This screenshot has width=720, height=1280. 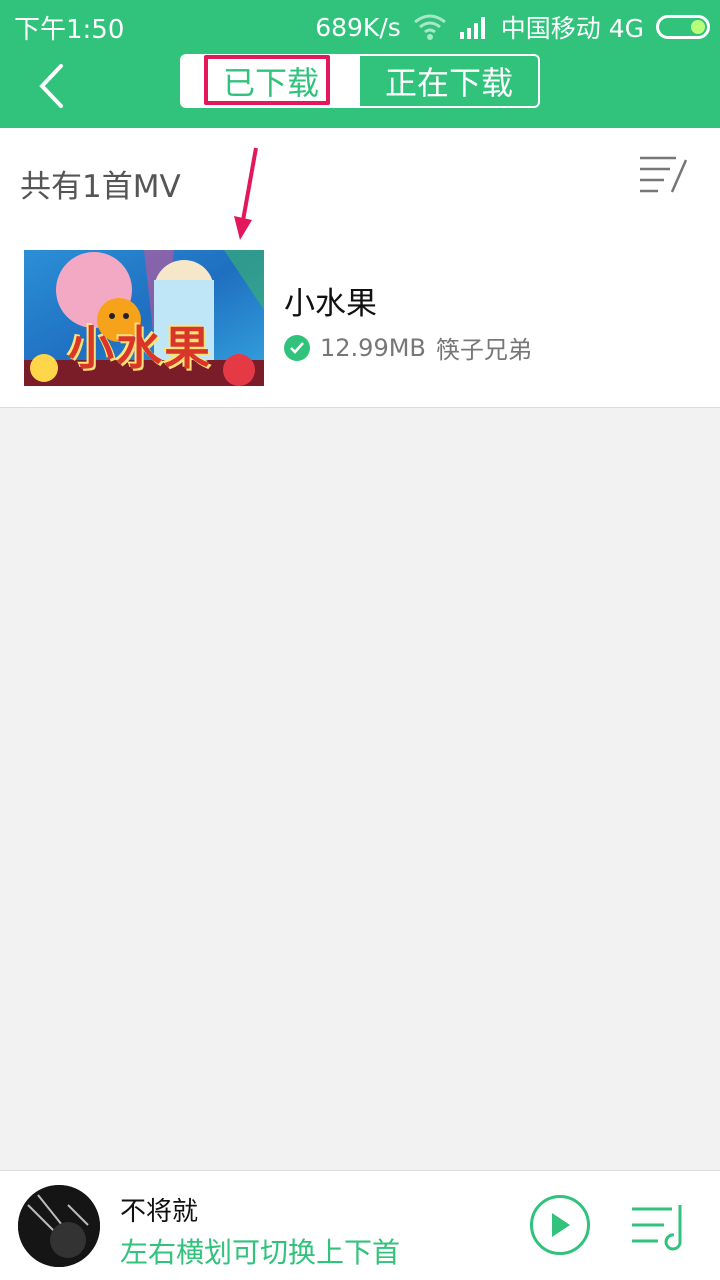 I want to click on highlight-annotation, so click(x=267, y=80).